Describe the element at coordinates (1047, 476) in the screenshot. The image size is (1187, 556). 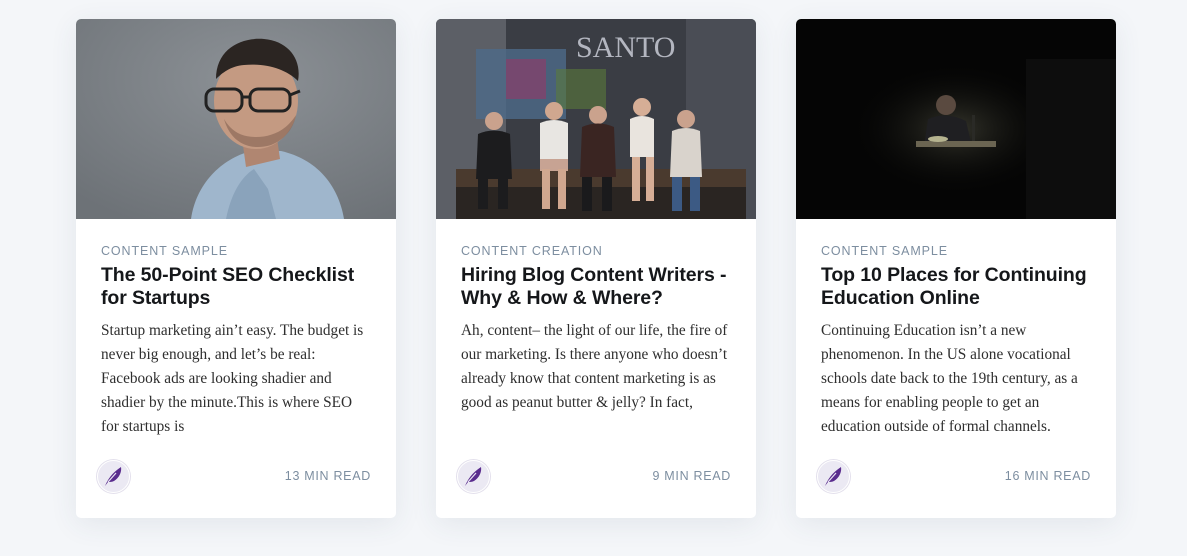
I see `reading-time: 16 MIN READ` at that location.